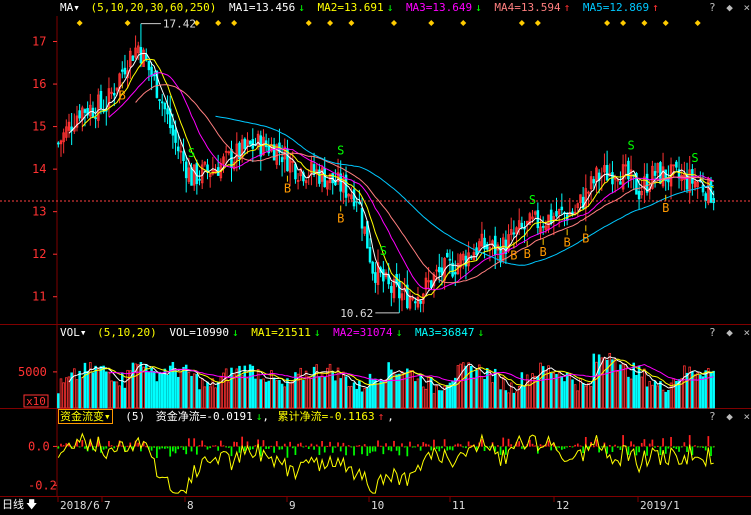 The image size is (751, 515). I want to click on price-tick-label: 15, so click(39, 127).